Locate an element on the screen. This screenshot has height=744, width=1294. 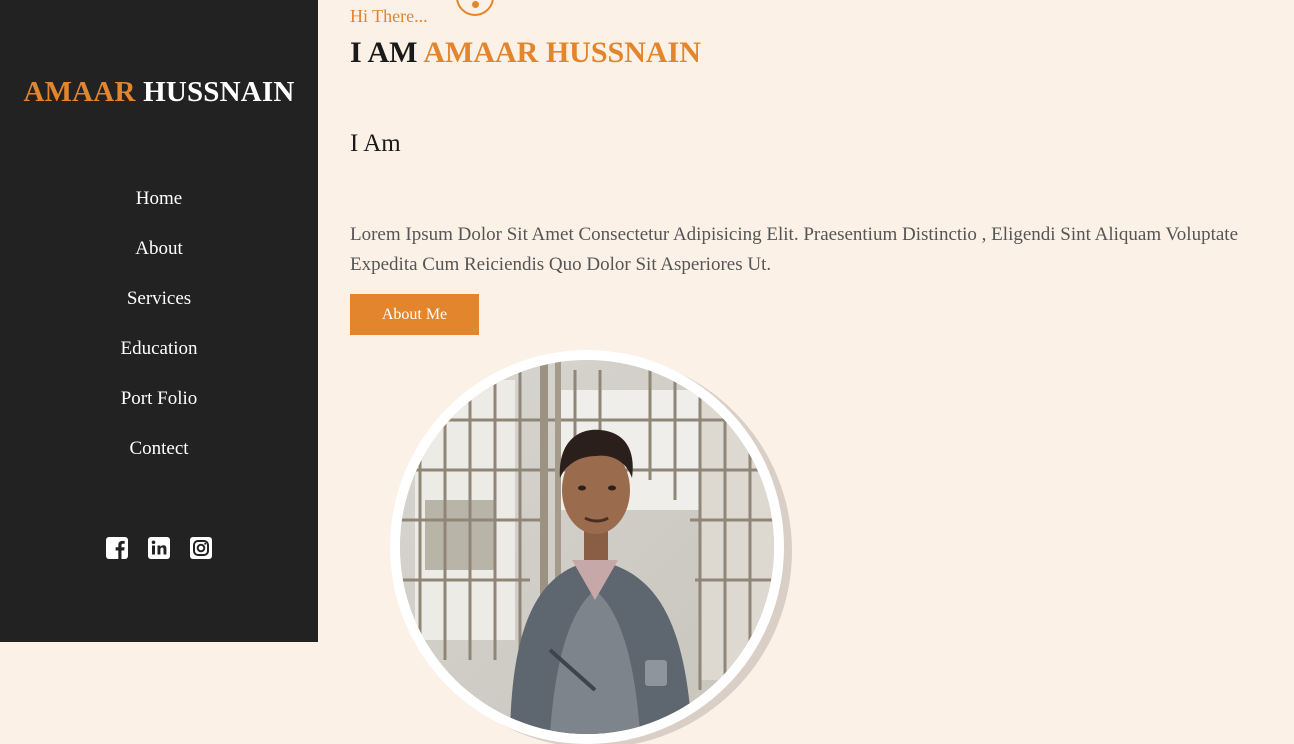
decorative-circle-icon is located at coordinates (475, 8).